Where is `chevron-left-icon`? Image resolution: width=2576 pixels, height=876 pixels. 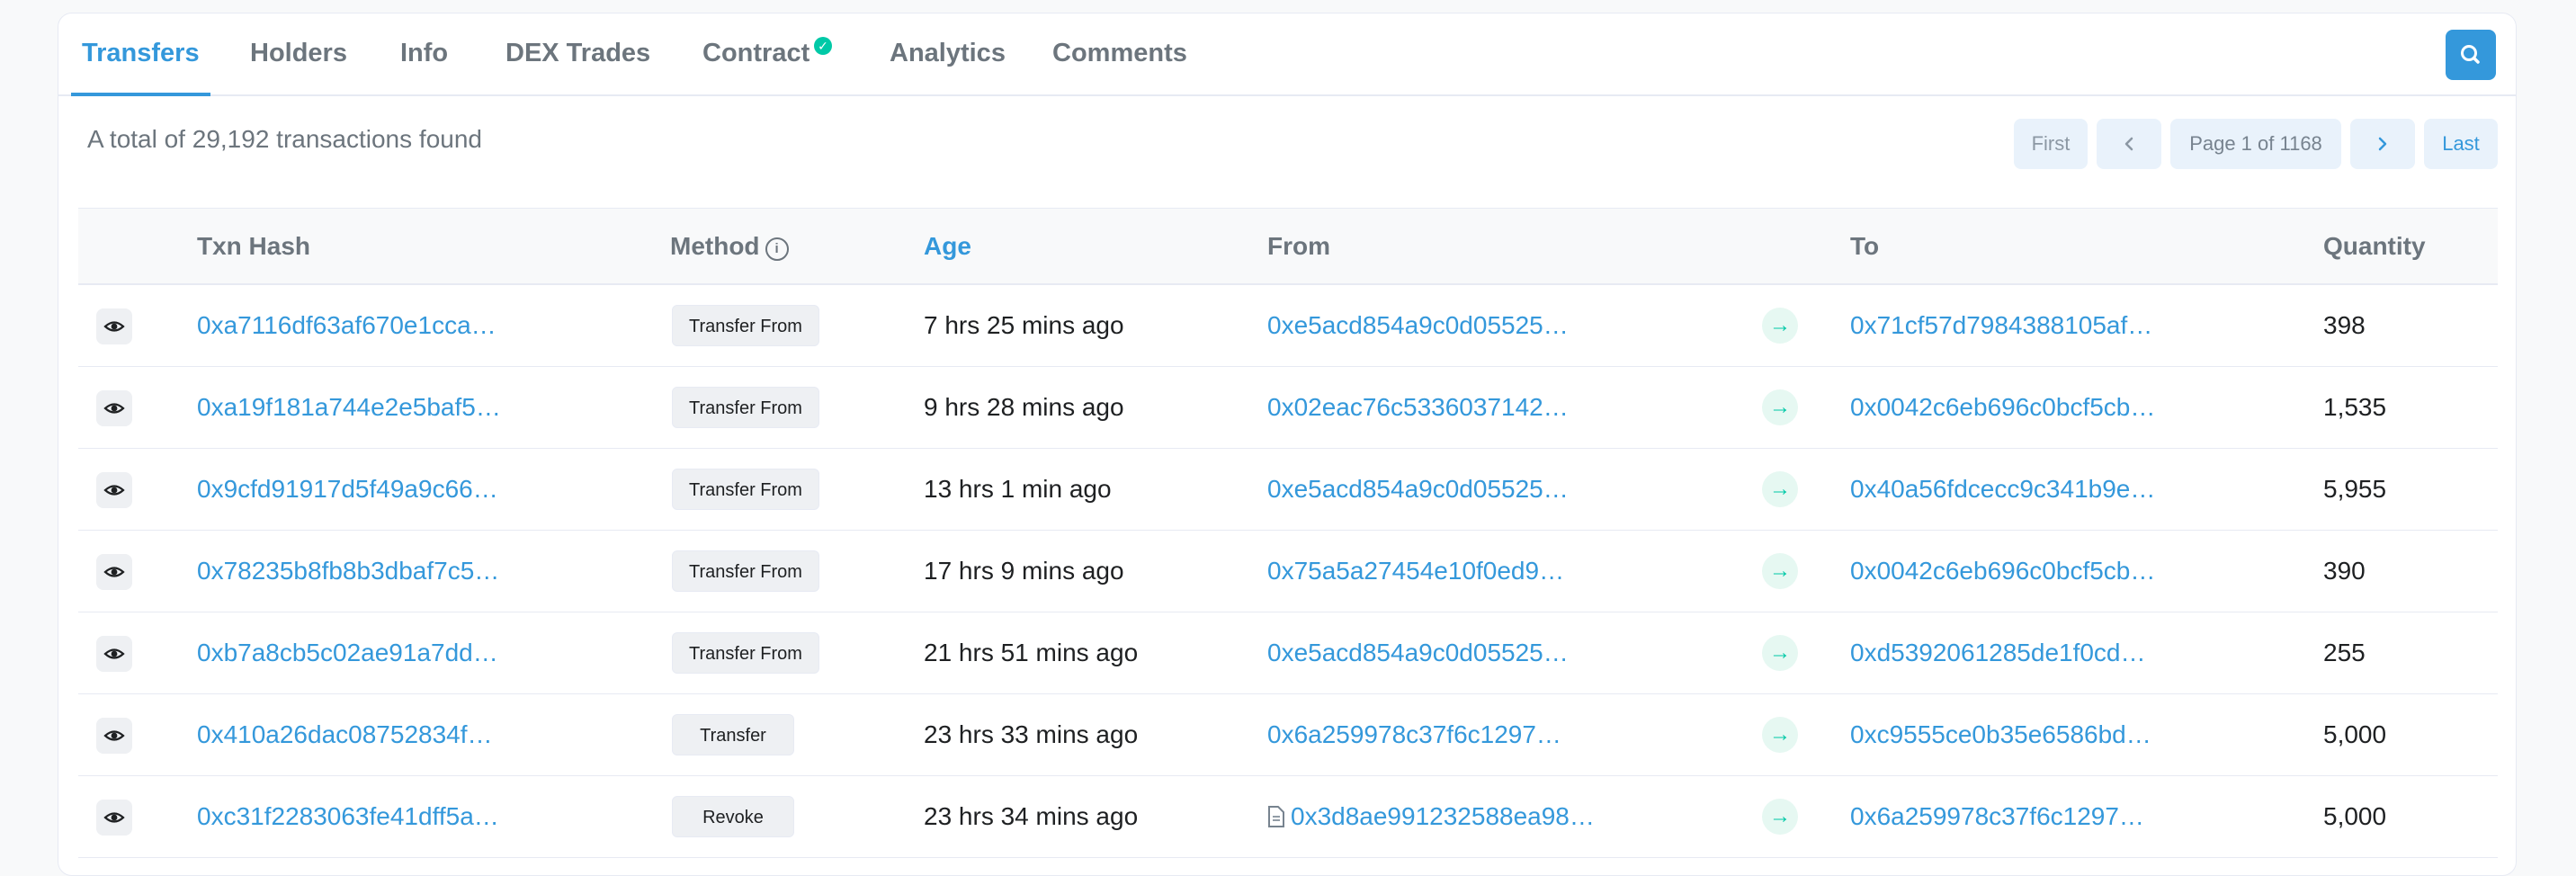
chevron-left-icon is located at coordinates (2128, 144).